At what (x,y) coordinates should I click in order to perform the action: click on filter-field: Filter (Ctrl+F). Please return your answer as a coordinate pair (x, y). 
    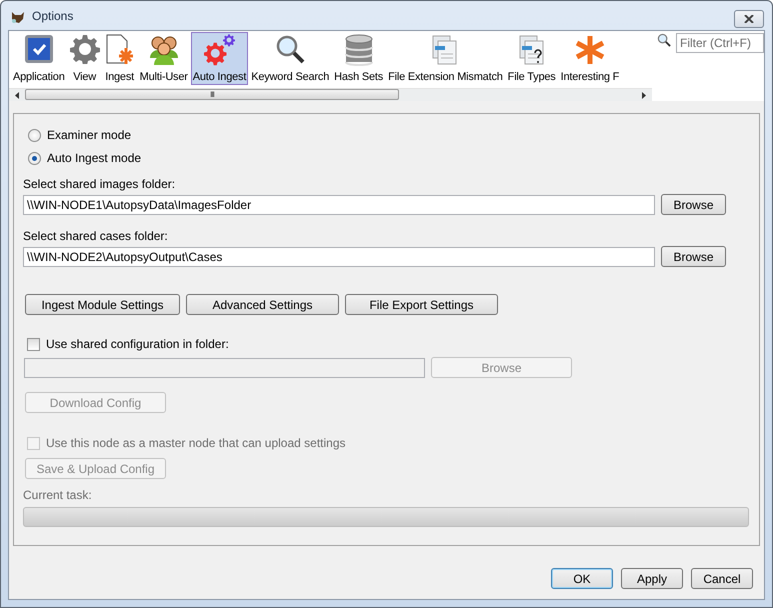
    Looking at the image, I should click on (720, 43).